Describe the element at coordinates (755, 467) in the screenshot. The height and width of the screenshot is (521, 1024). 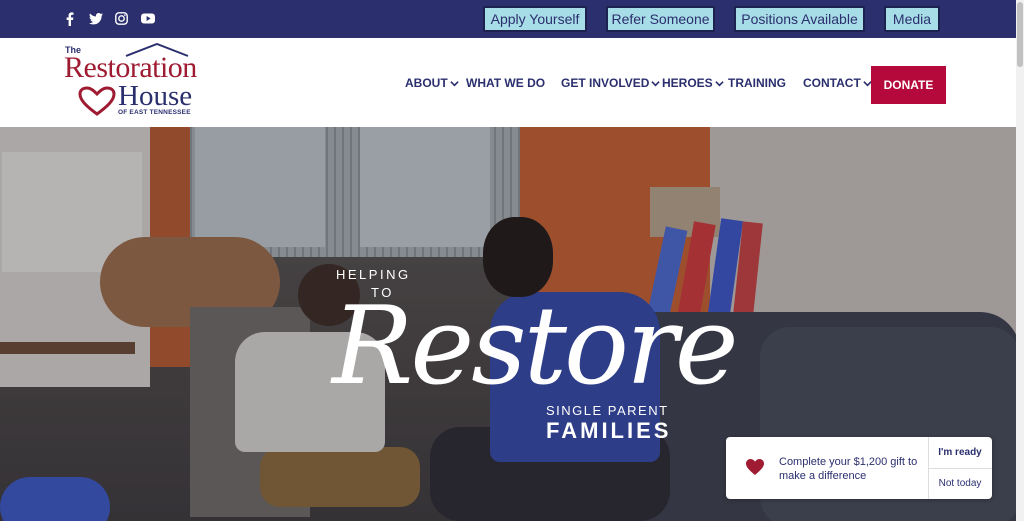
I see `heart-icon` at that location.